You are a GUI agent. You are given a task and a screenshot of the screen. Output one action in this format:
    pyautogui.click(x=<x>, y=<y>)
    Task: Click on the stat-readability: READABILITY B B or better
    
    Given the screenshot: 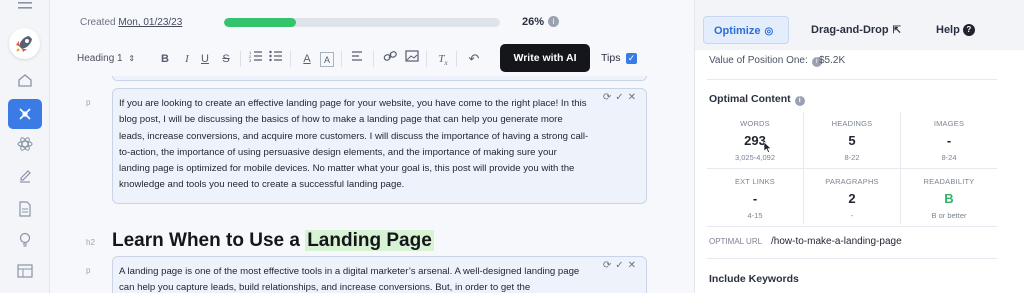 What is the action you would take?
    pyautogui.click(x=949, y=197)
    